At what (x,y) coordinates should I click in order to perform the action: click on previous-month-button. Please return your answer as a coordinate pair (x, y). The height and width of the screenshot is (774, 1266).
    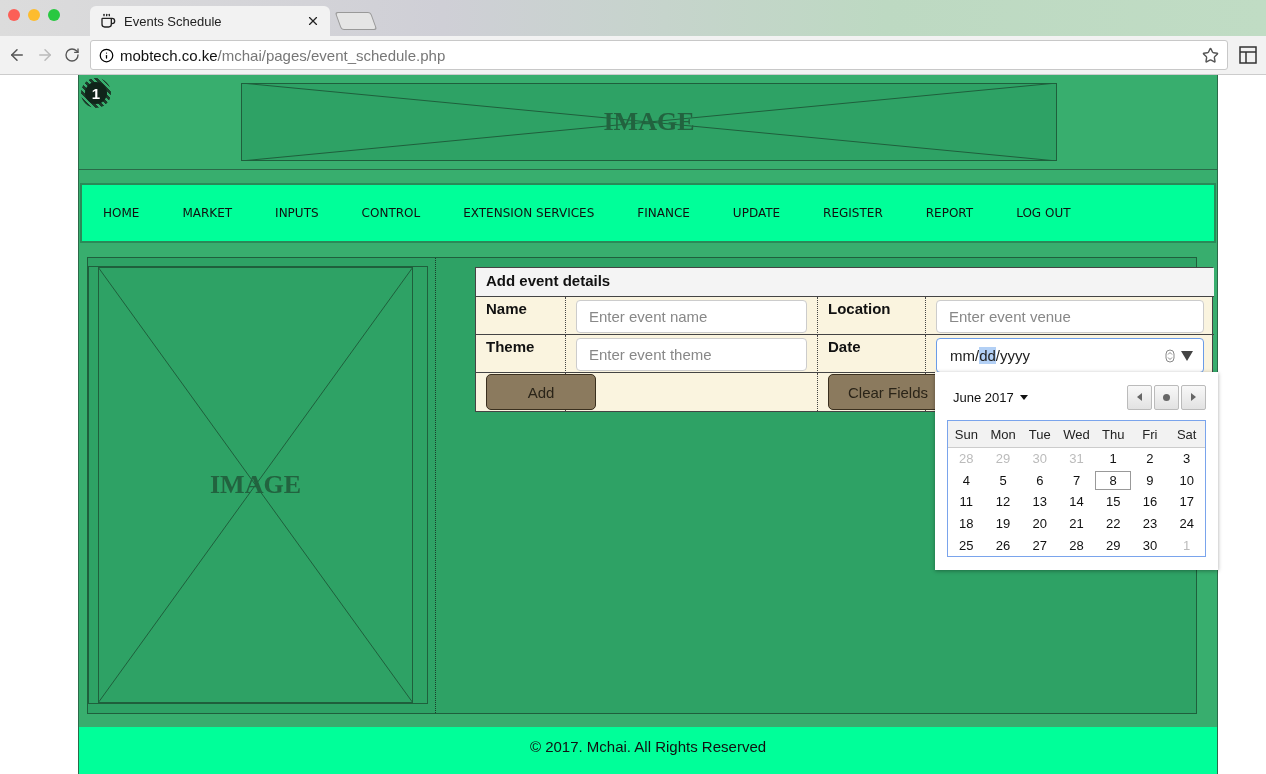
    Looking at the image, I should click on (1139, 397).